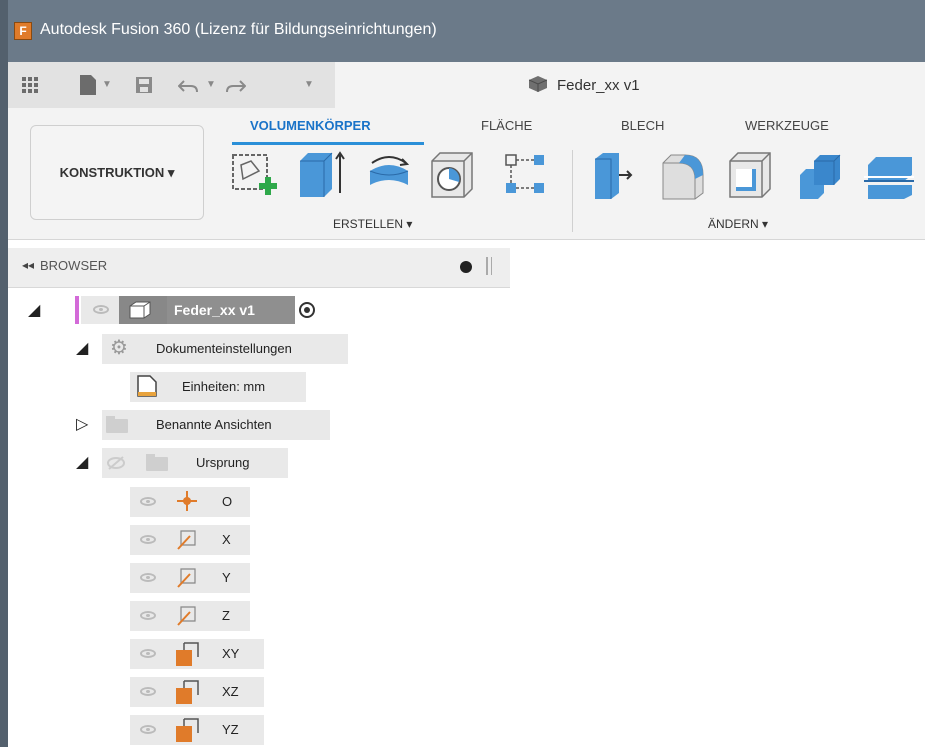 This screenshot has width=925, height=747. What do you see at coordinates (328, 143) in the screenshot?
I see `active-tab-underline` at bounding box center [328, 143].